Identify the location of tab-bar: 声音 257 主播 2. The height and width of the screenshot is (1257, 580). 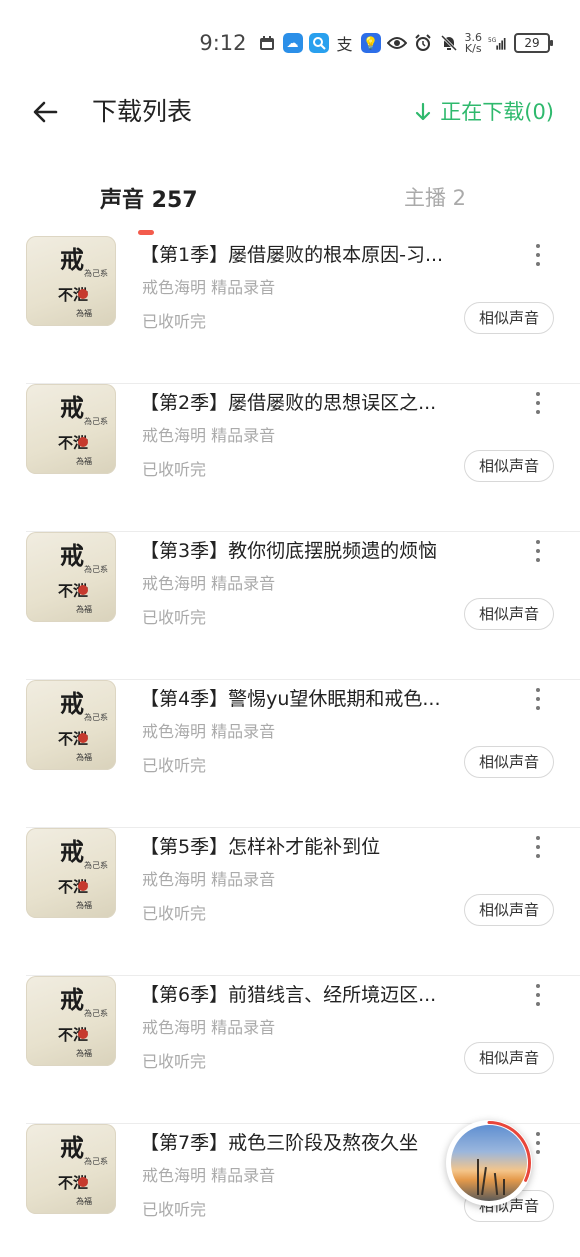
(290, 203).